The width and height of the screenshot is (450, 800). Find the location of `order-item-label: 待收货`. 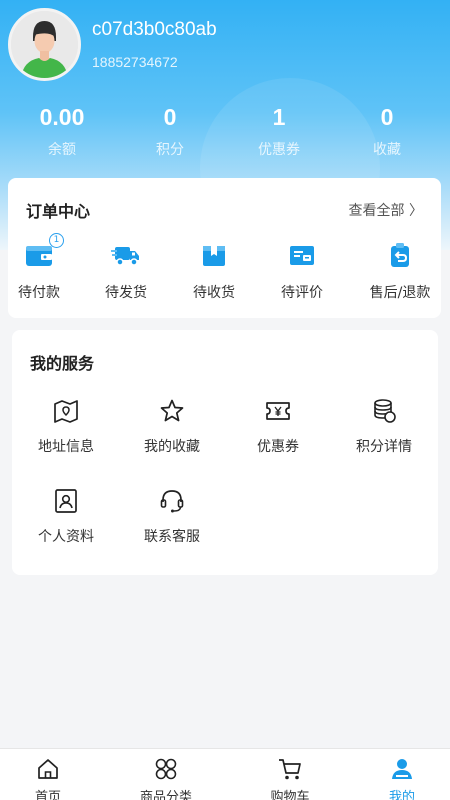

order-item-label: 待收货 is located at coordinates (214, 293).